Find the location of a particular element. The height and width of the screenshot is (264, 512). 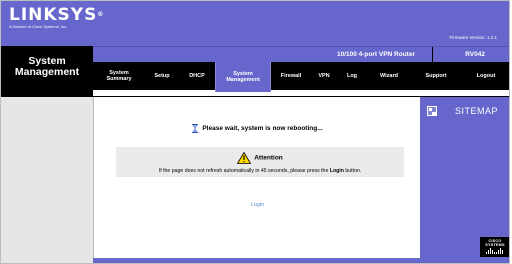

cisco-logo: CISCO SYSTEMS is located at coordinates (494, 247).